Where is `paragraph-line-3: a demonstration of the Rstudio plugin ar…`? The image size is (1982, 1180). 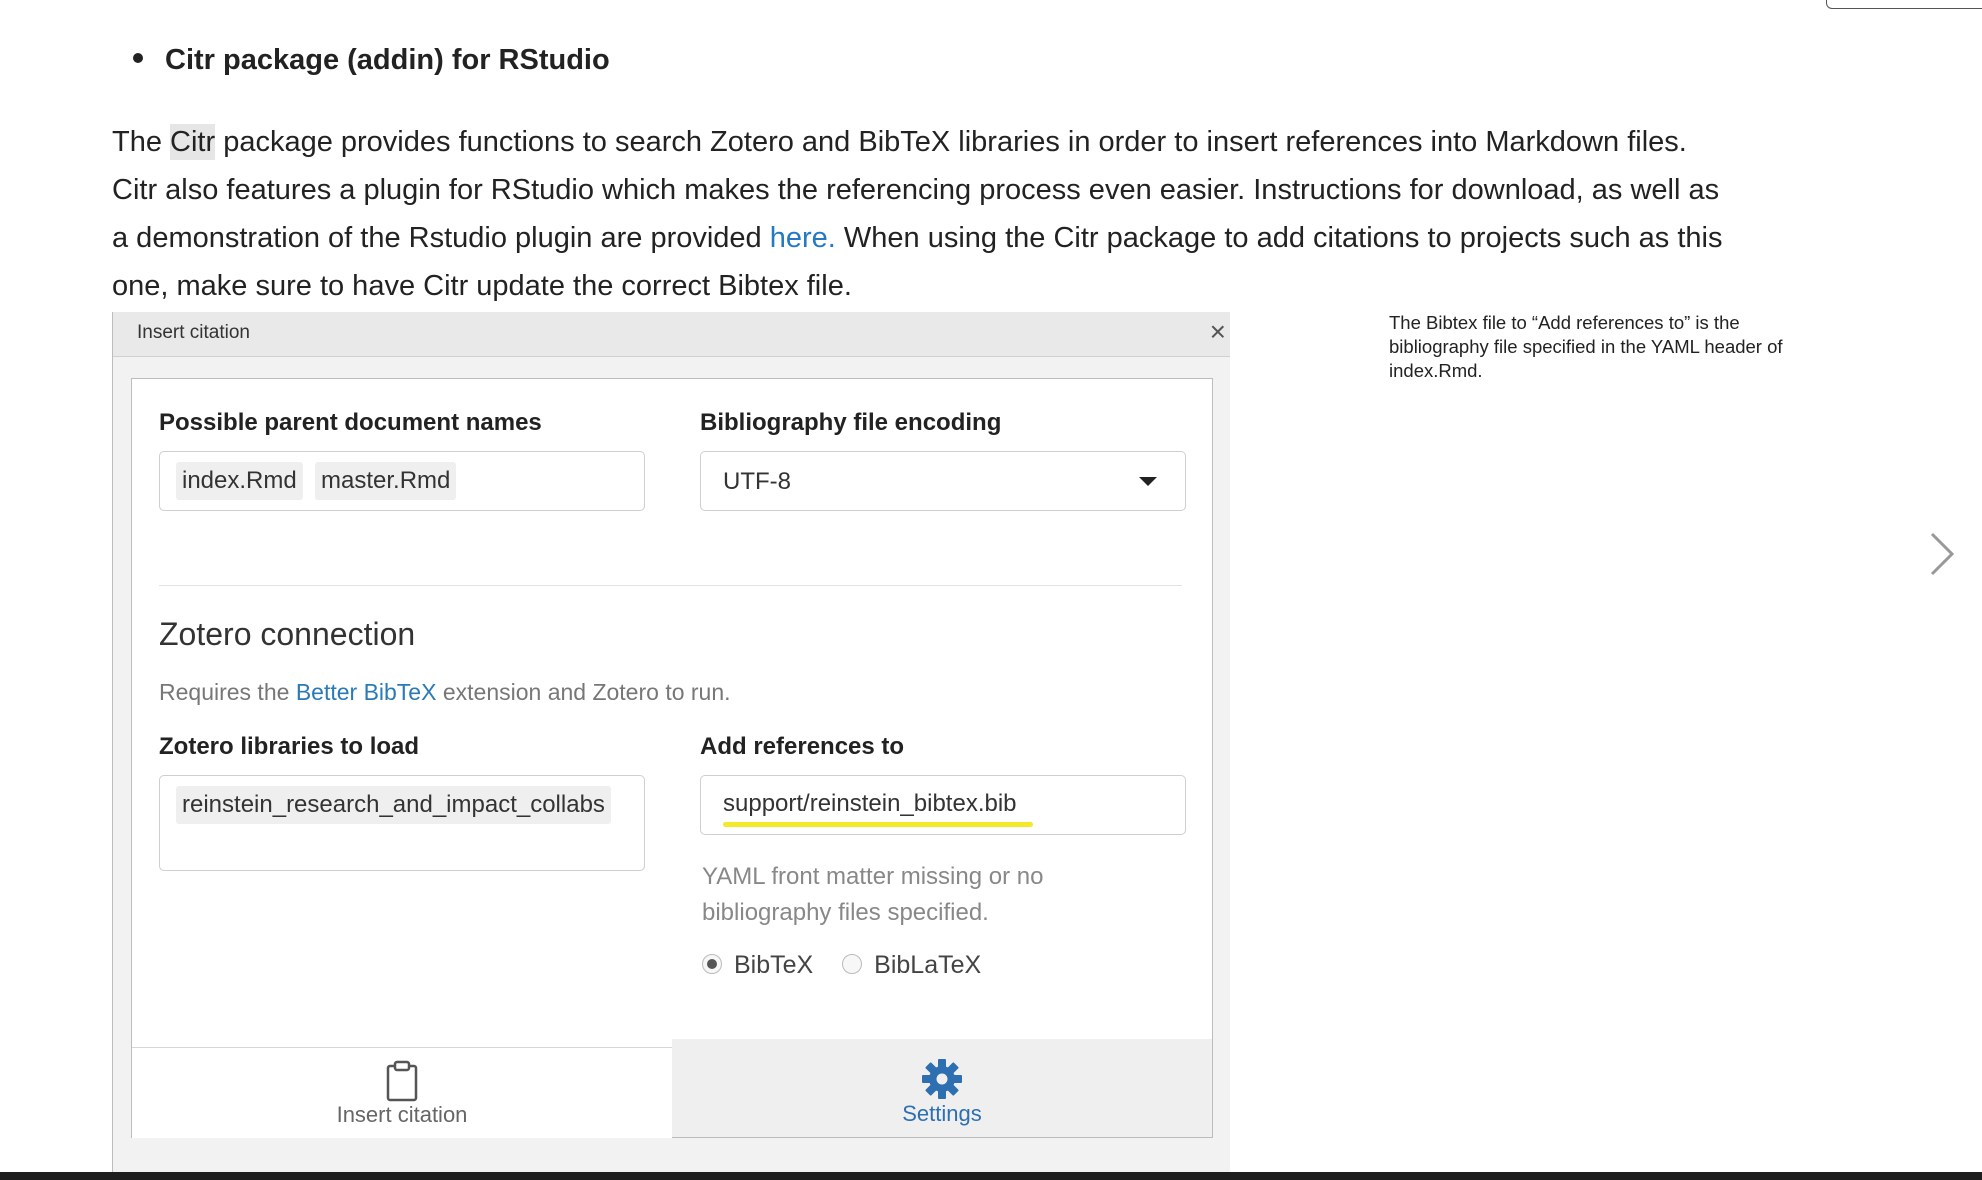
paragraph-line-3: a demonstration of the Rstudio plugin ar… is located at coordinates (962, 238).